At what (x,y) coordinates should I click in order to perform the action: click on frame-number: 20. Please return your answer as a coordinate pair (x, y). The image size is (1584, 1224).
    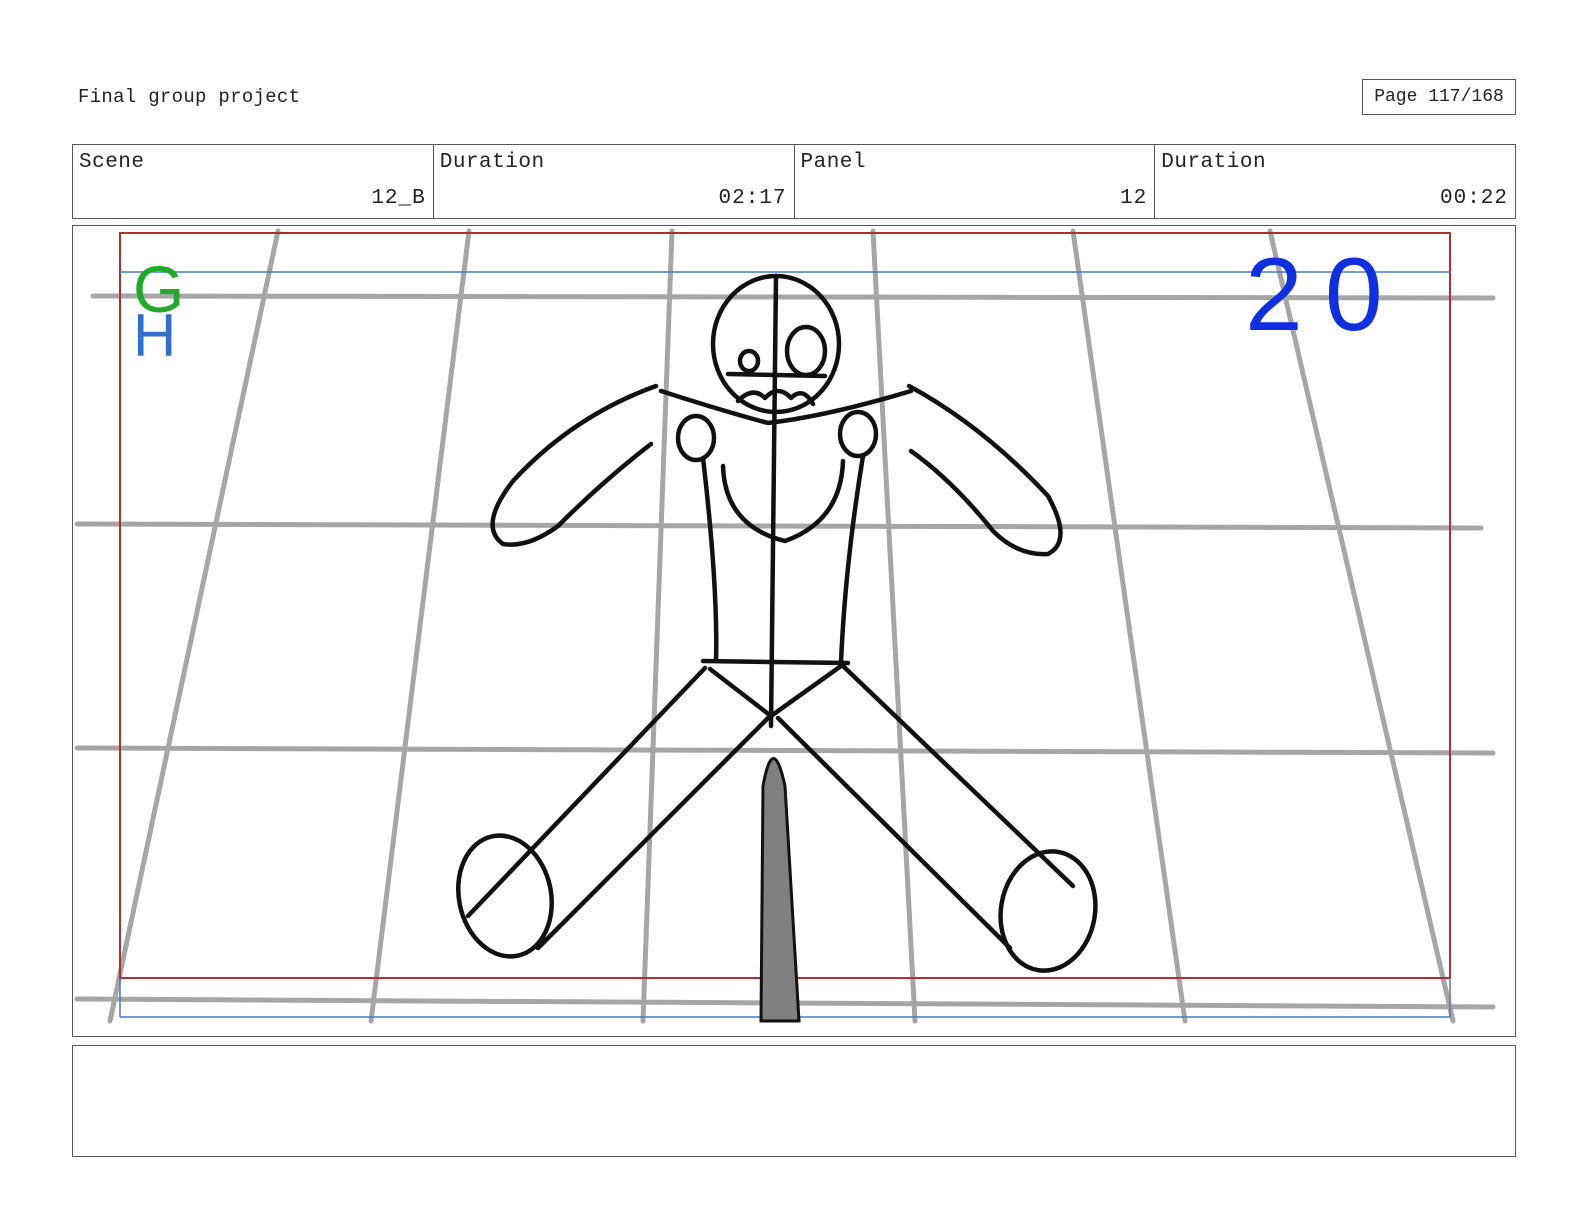
    Looking at the image, I should click on (1325, 295).